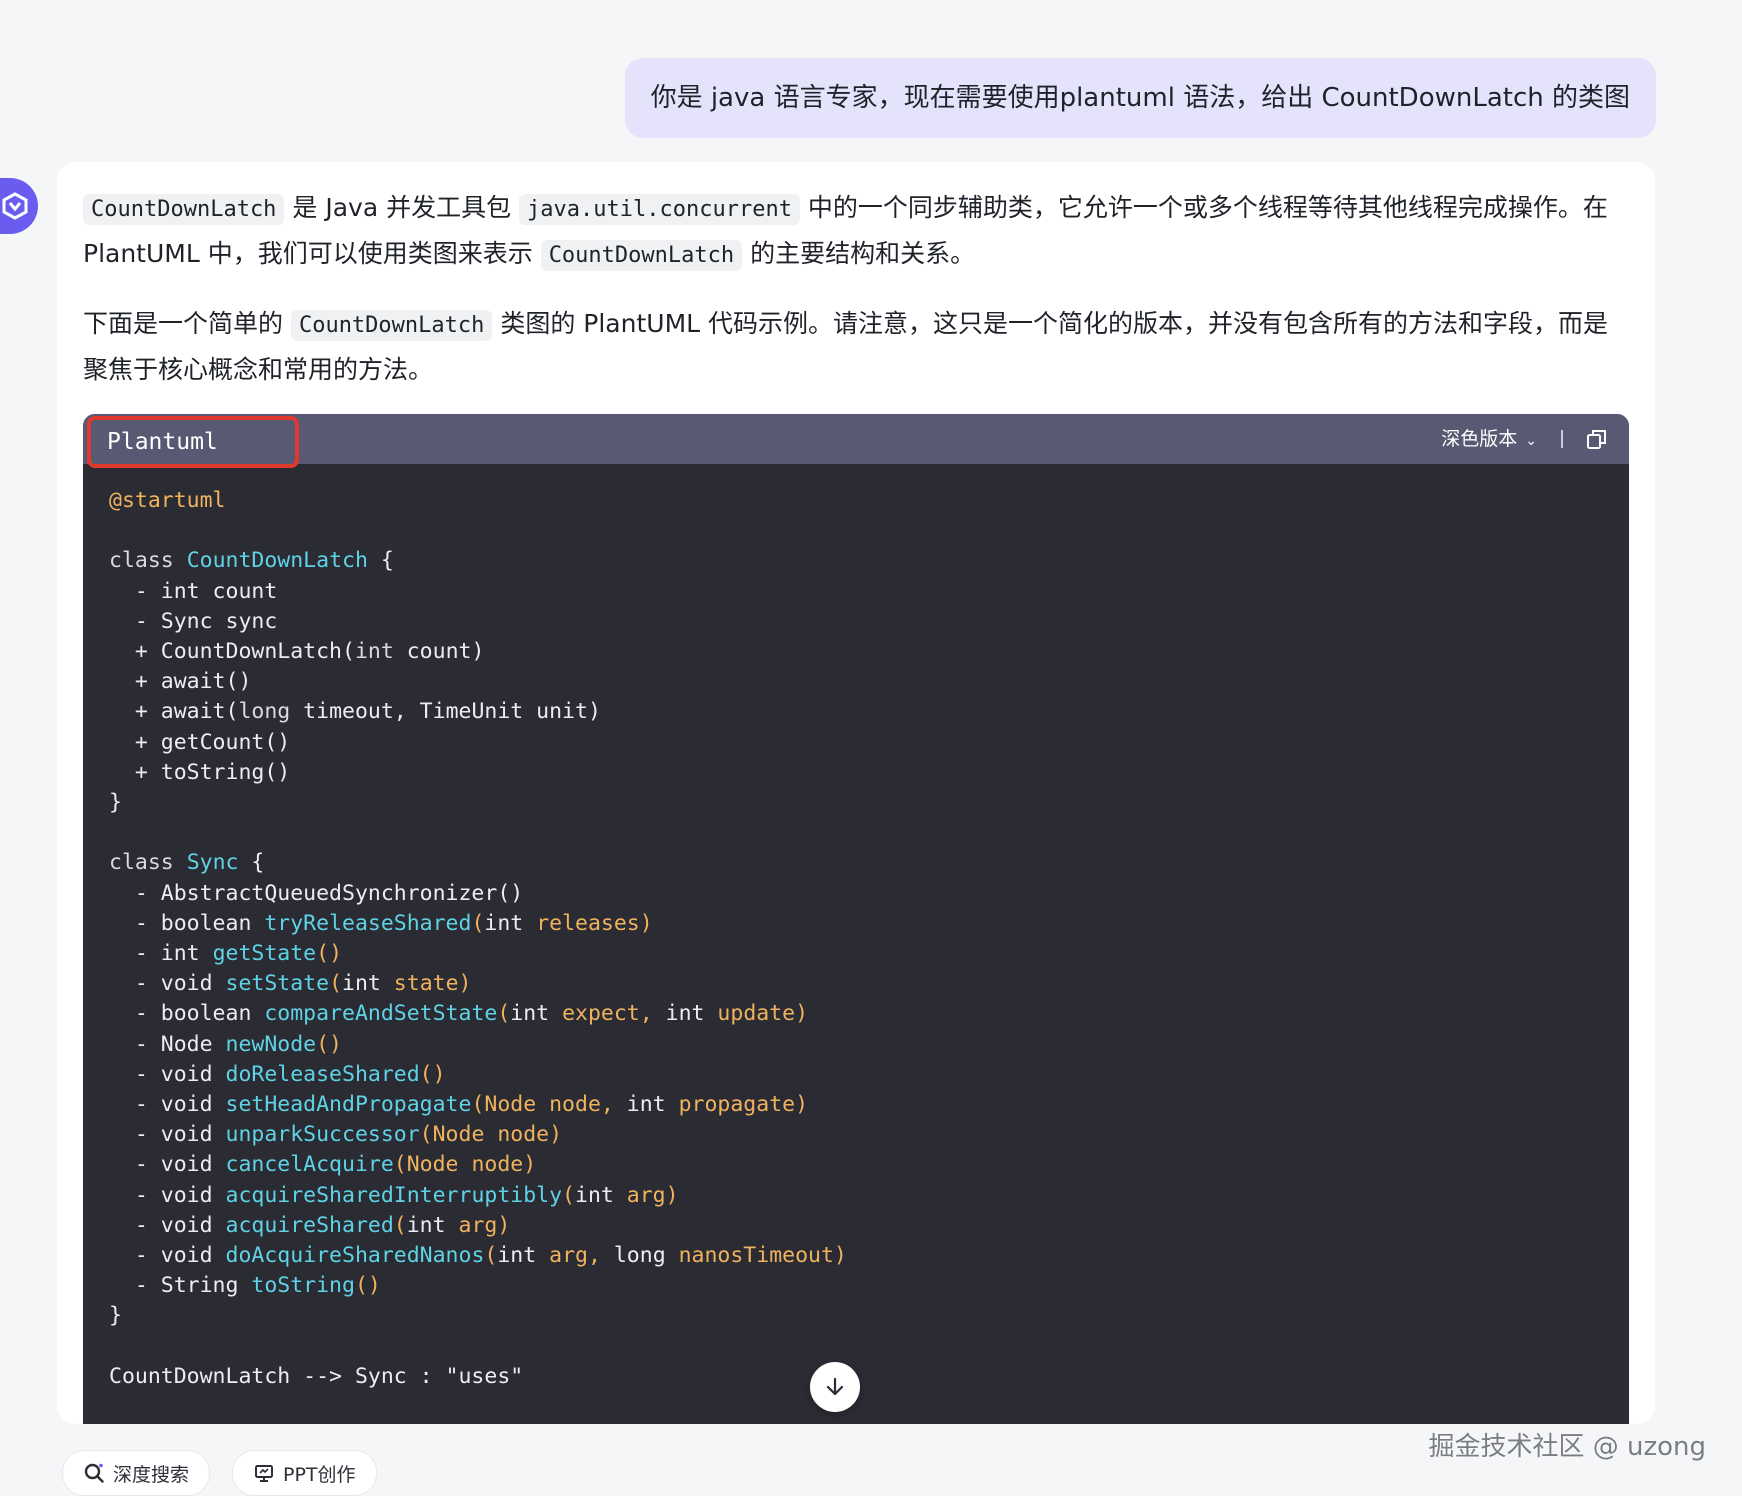 This screenshot has height=1496, width=1742. Describe the element at coordinates (1567, 1447) in the screenshot. I see `watermark: 掘金技术社区 @ uzong` at that location.